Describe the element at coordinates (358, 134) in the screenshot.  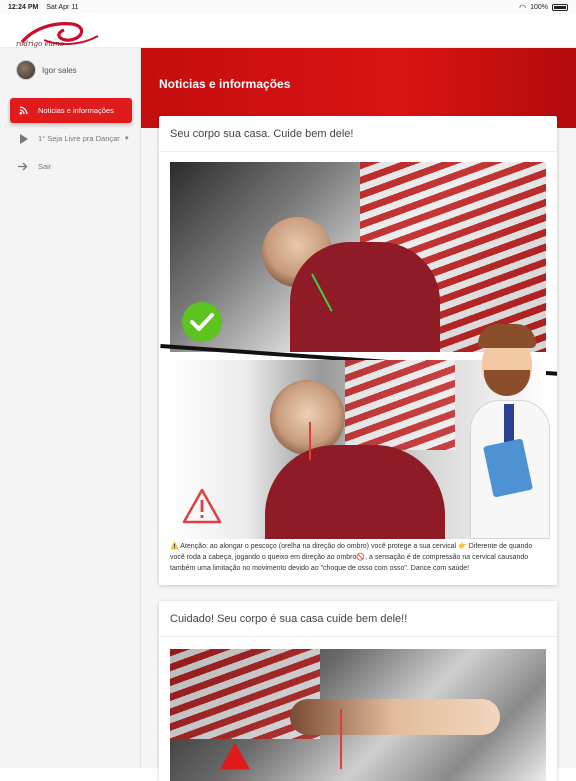
I see `post-title: Seu corpo sua casa. Cuide bem dele!` at that location.